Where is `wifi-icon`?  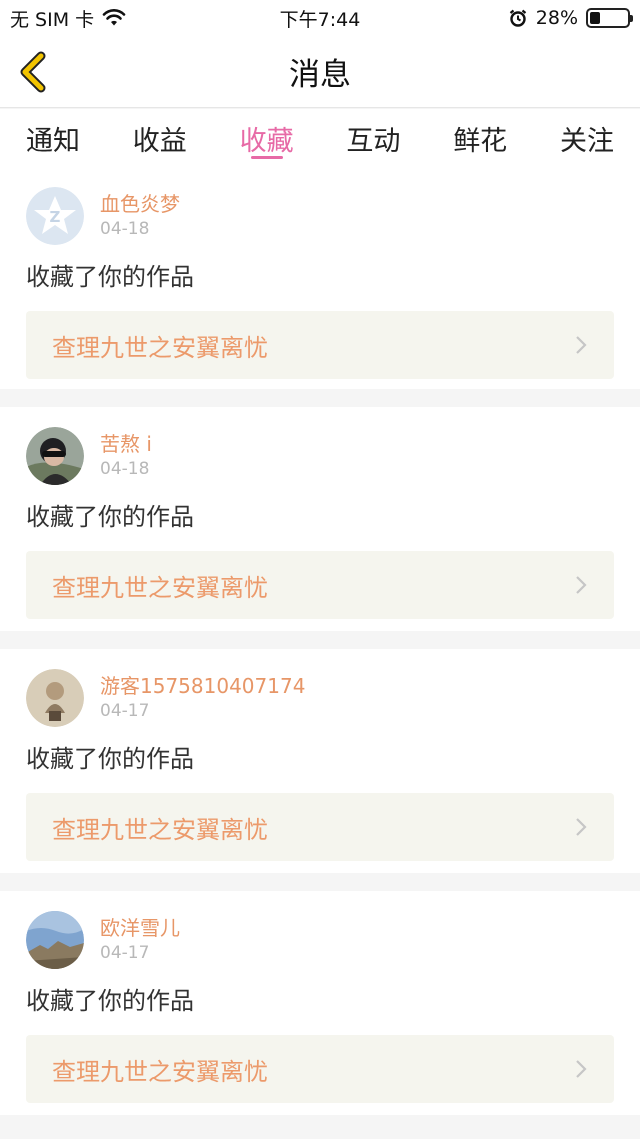
wifi-icon is located at coordinates (114, 17).